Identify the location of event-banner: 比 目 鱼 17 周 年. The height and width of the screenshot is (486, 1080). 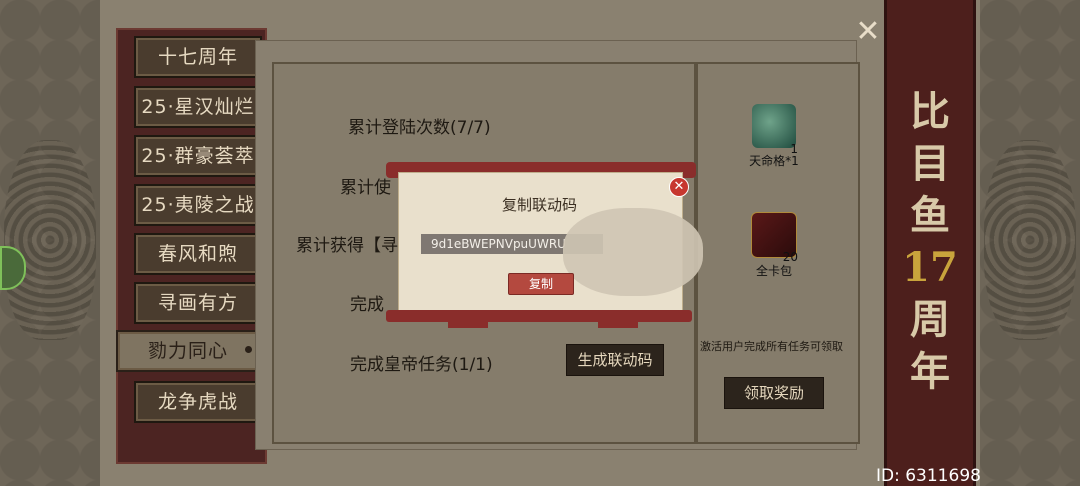
(930, 243).